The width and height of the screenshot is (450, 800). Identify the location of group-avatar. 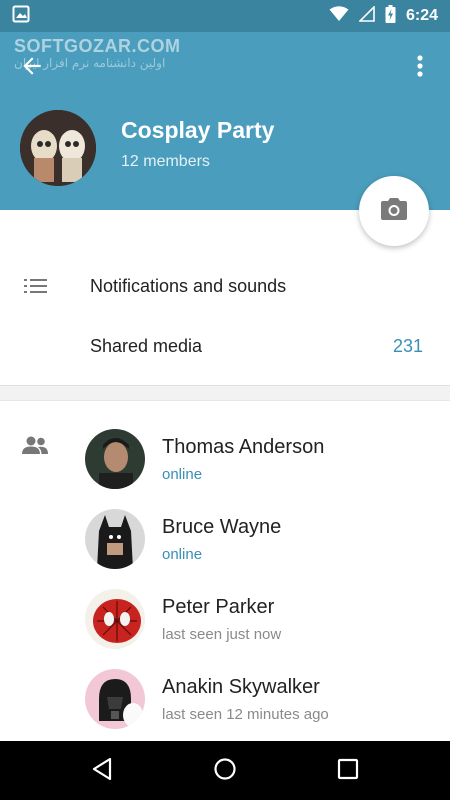
(58, 148).